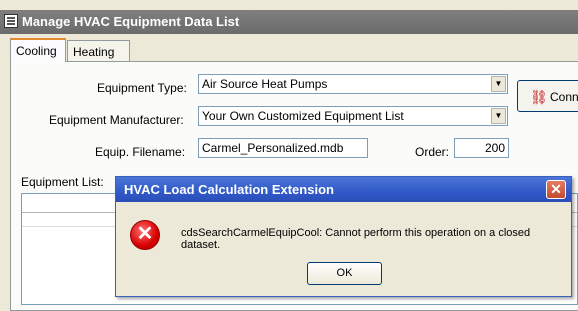 This screenshot has width=578, height=311. I want to click on dialog-title: HVAC Load Calculation Extension, so click(229, 189).